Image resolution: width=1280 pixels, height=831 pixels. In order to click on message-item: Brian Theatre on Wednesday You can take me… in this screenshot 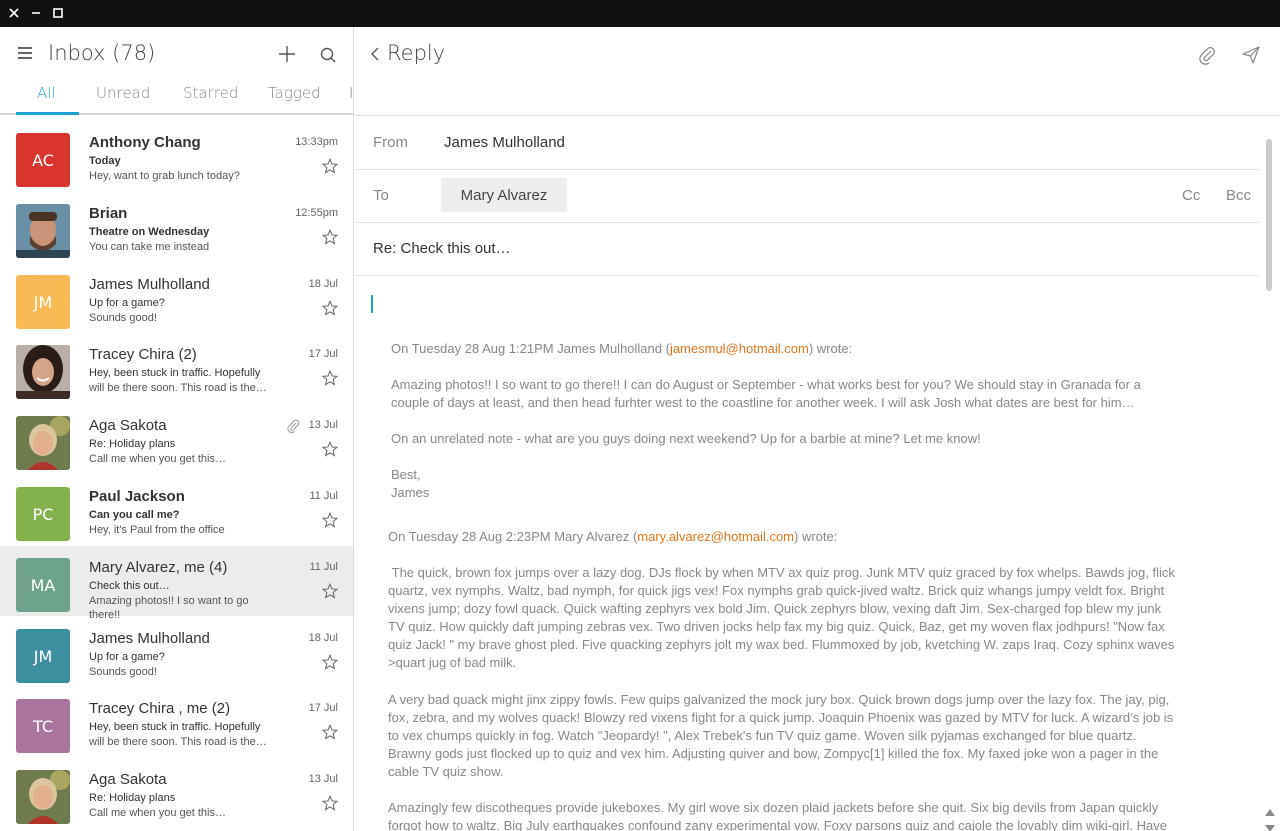, I will do `click(176, 227)`.